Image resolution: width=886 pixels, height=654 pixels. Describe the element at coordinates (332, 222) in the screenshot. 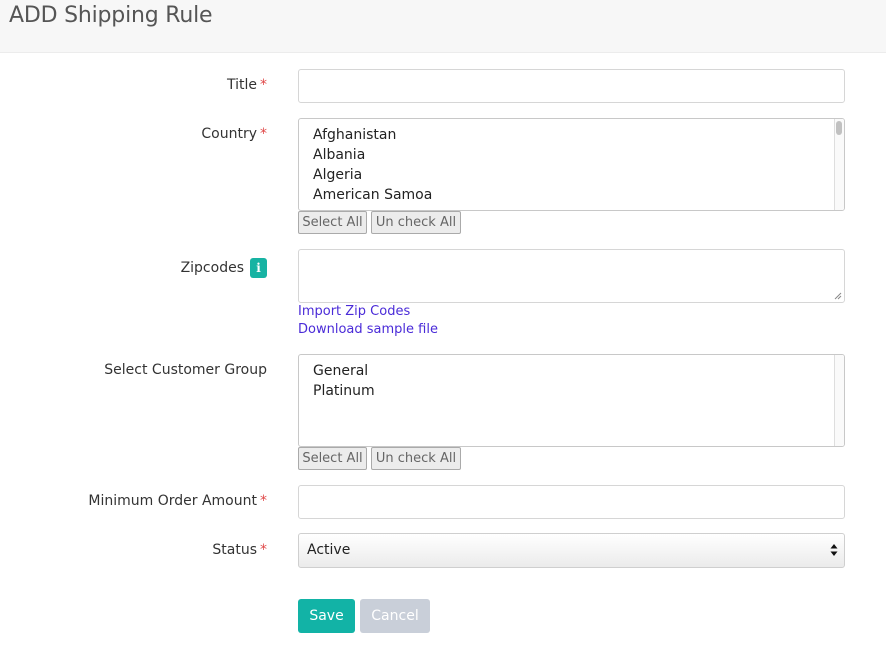

I see `country-select-all-button: Select All` at that location.